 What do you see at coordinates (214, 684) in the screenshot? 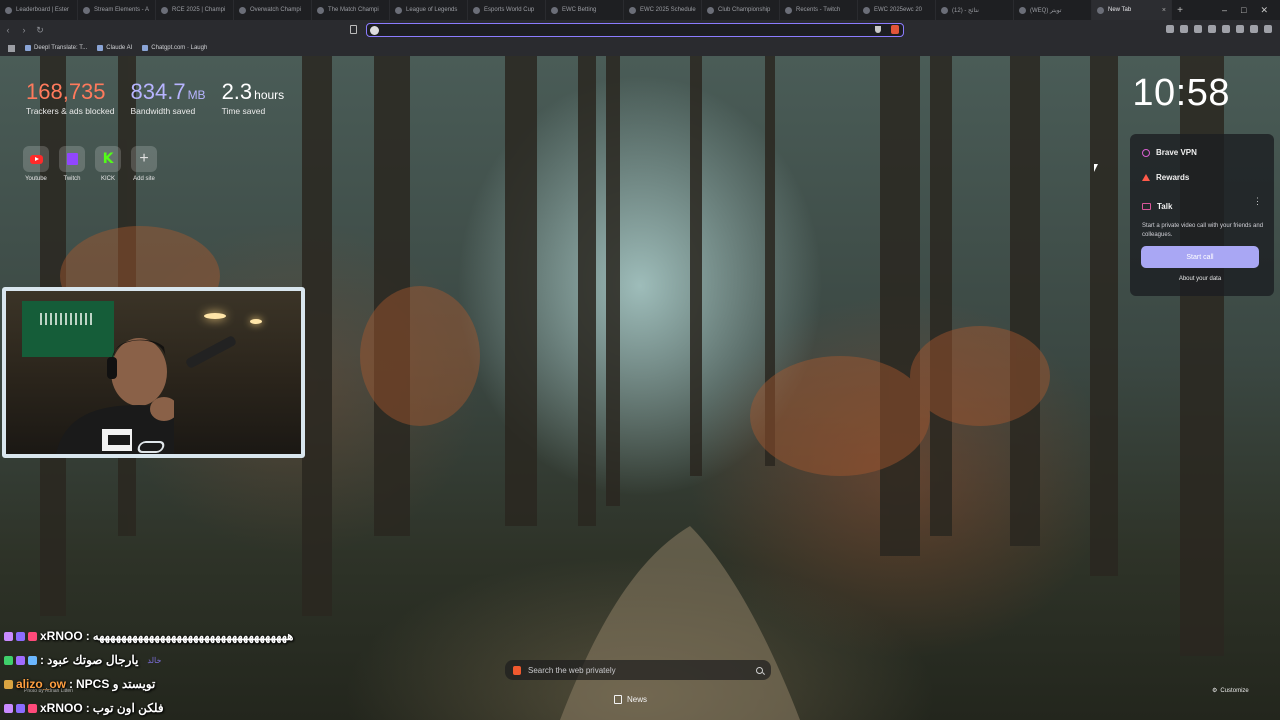
I see `chat-message: alizo_ow: NPCS تويستد و` at bounding box center [214, 684].